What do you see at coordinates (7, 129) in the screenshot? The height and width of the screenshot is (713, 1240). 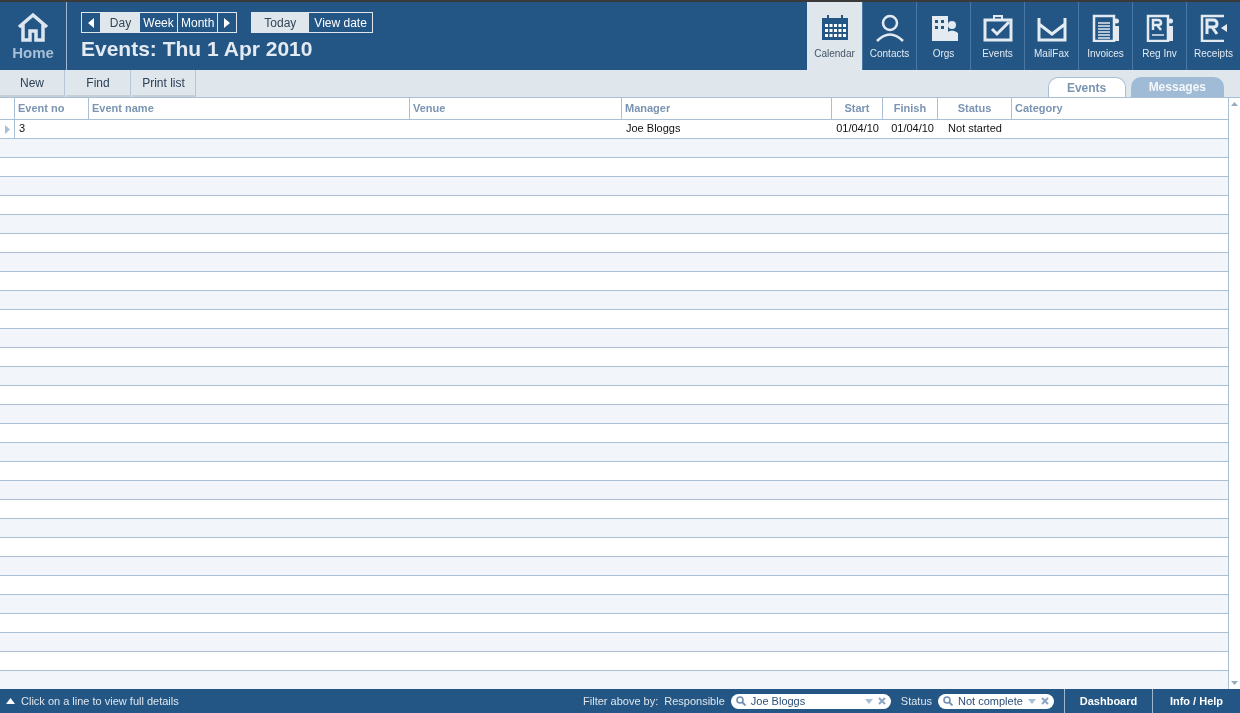 I see `row-pointer-icon` at bounding box center [7, 129].